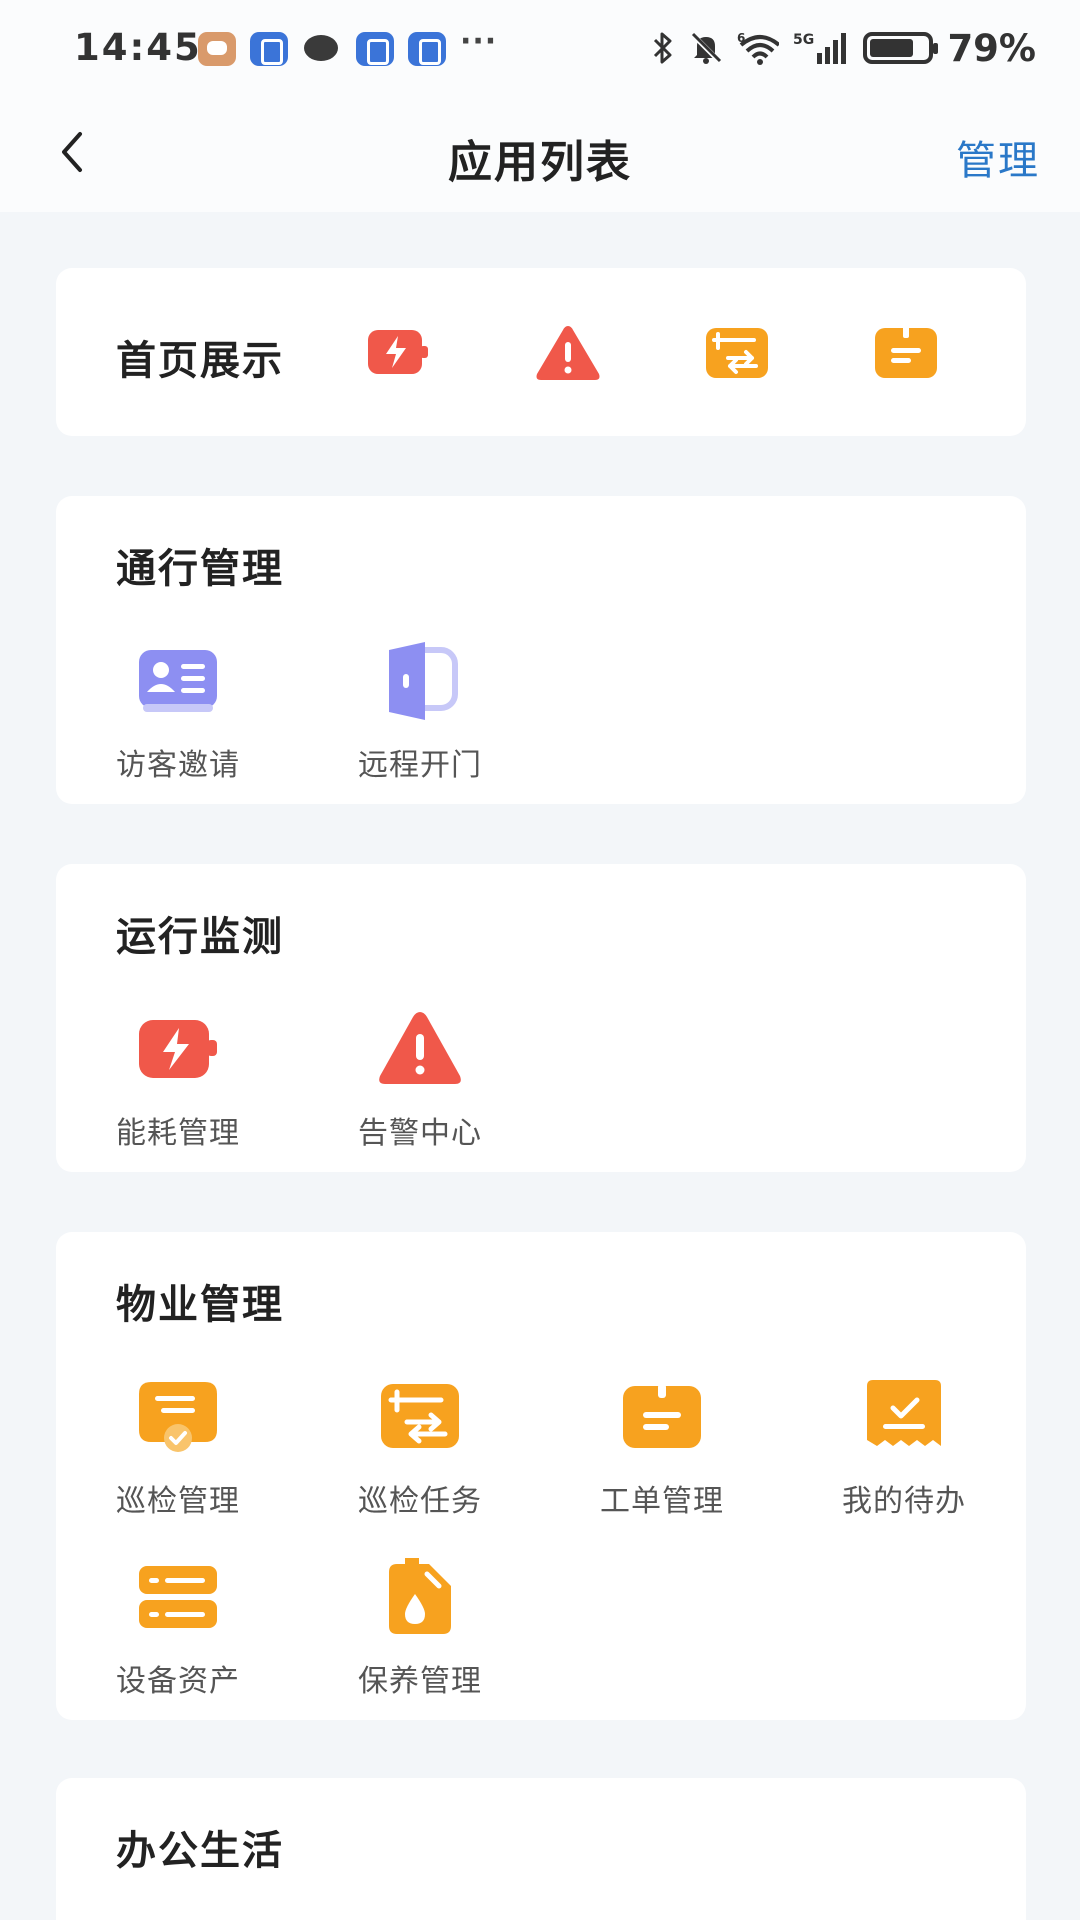  What do you see at coordinates (803, 40) in the screenshot?
I see `network-label: 5G` at bounding box center [803, 40].